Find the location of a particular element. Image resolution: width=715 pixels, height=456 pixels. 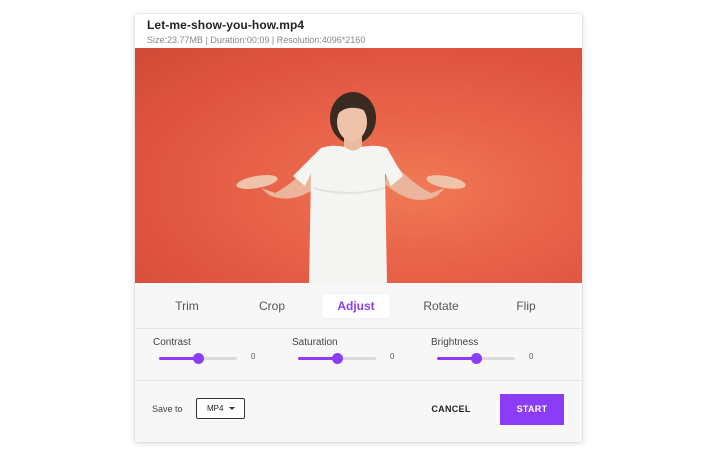

saturation-slider-thumb is located at coordinates (337, 358).